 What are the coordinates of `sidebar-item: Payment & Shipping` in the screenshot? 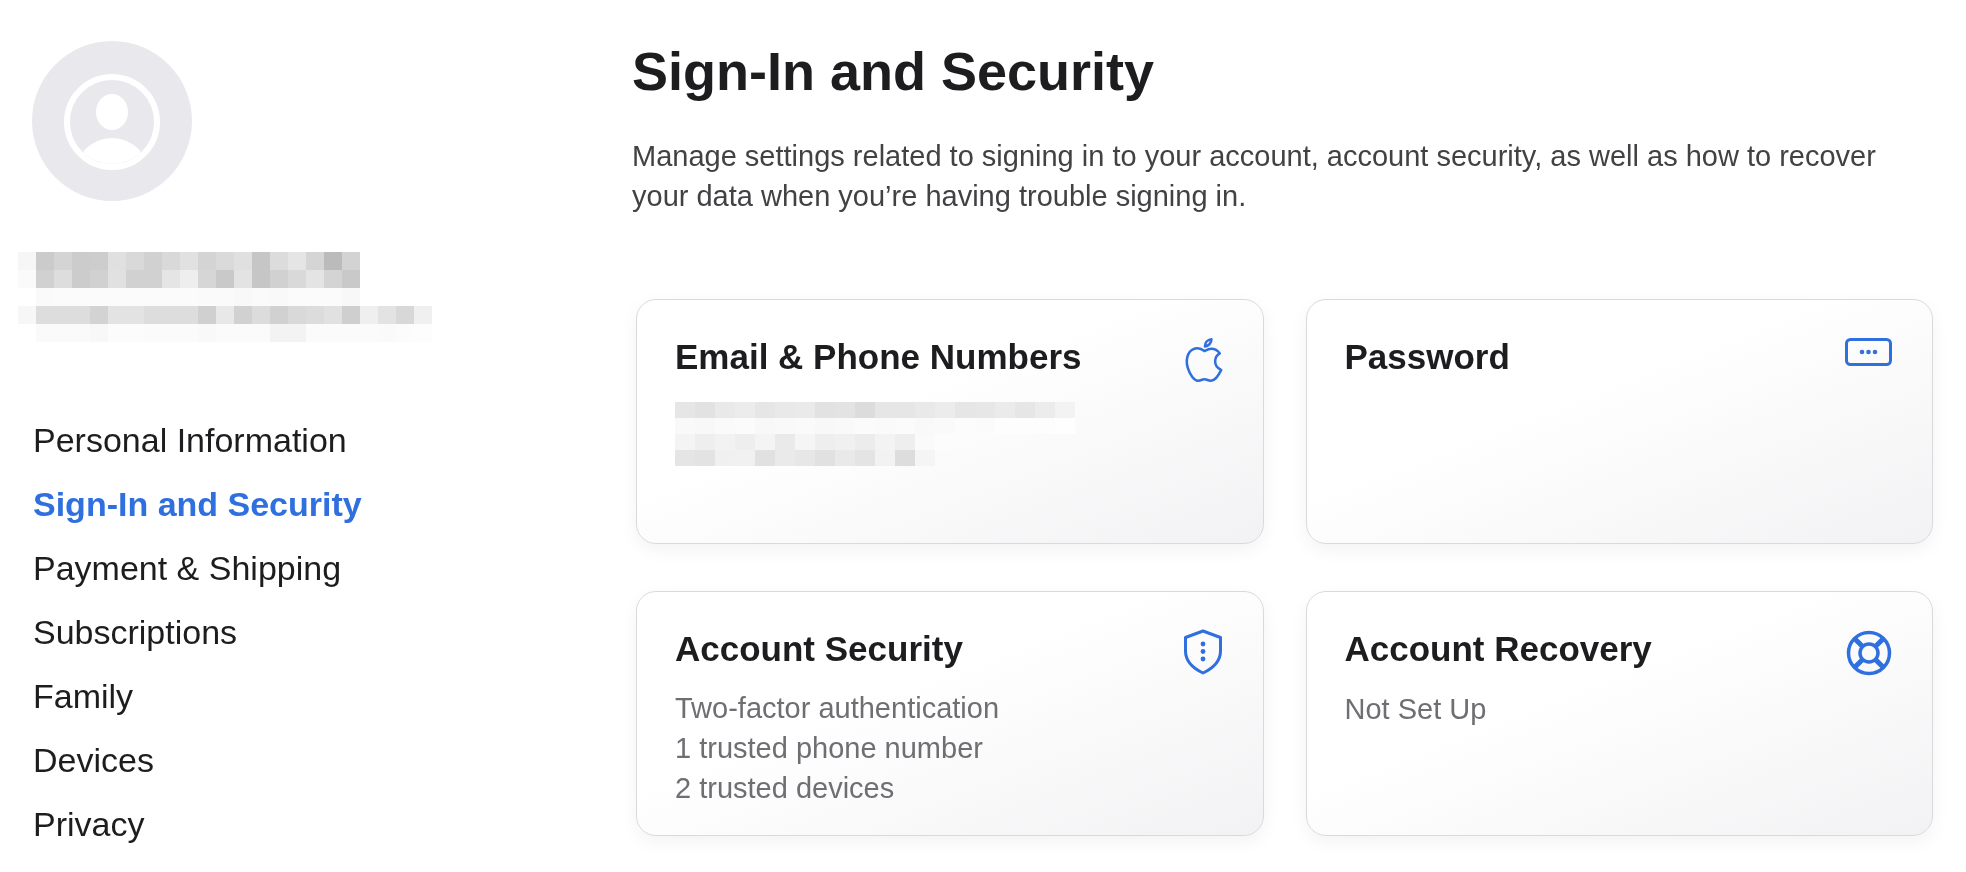 It's located at (187, 568).